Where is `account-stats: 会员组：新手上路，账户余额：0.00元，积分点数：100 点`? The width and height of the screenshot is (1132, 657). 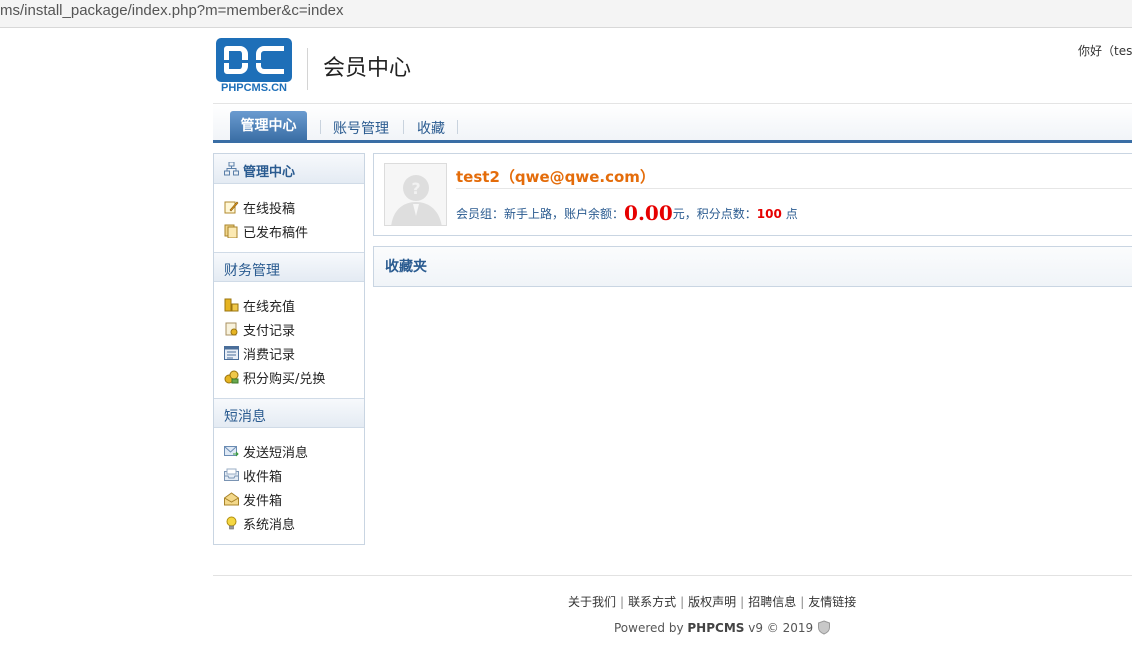
account-stats: 会员组：新手上路，账户余额：0.00元，积分点数：100 点 is located at coordinates (627, 212).